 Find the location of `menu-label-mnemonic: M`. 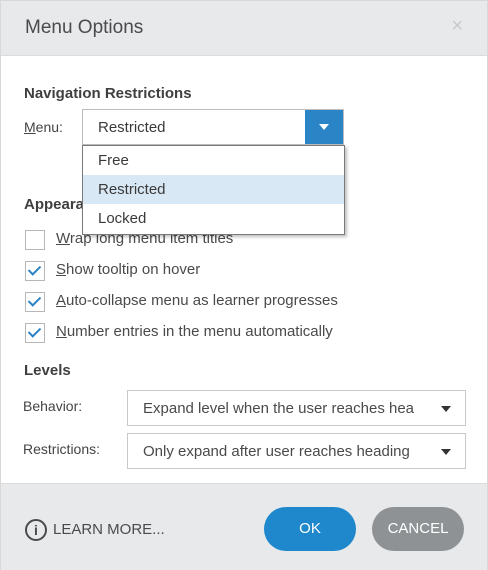

menu-label-mnemonic: M is located at coordinates (30, 127).